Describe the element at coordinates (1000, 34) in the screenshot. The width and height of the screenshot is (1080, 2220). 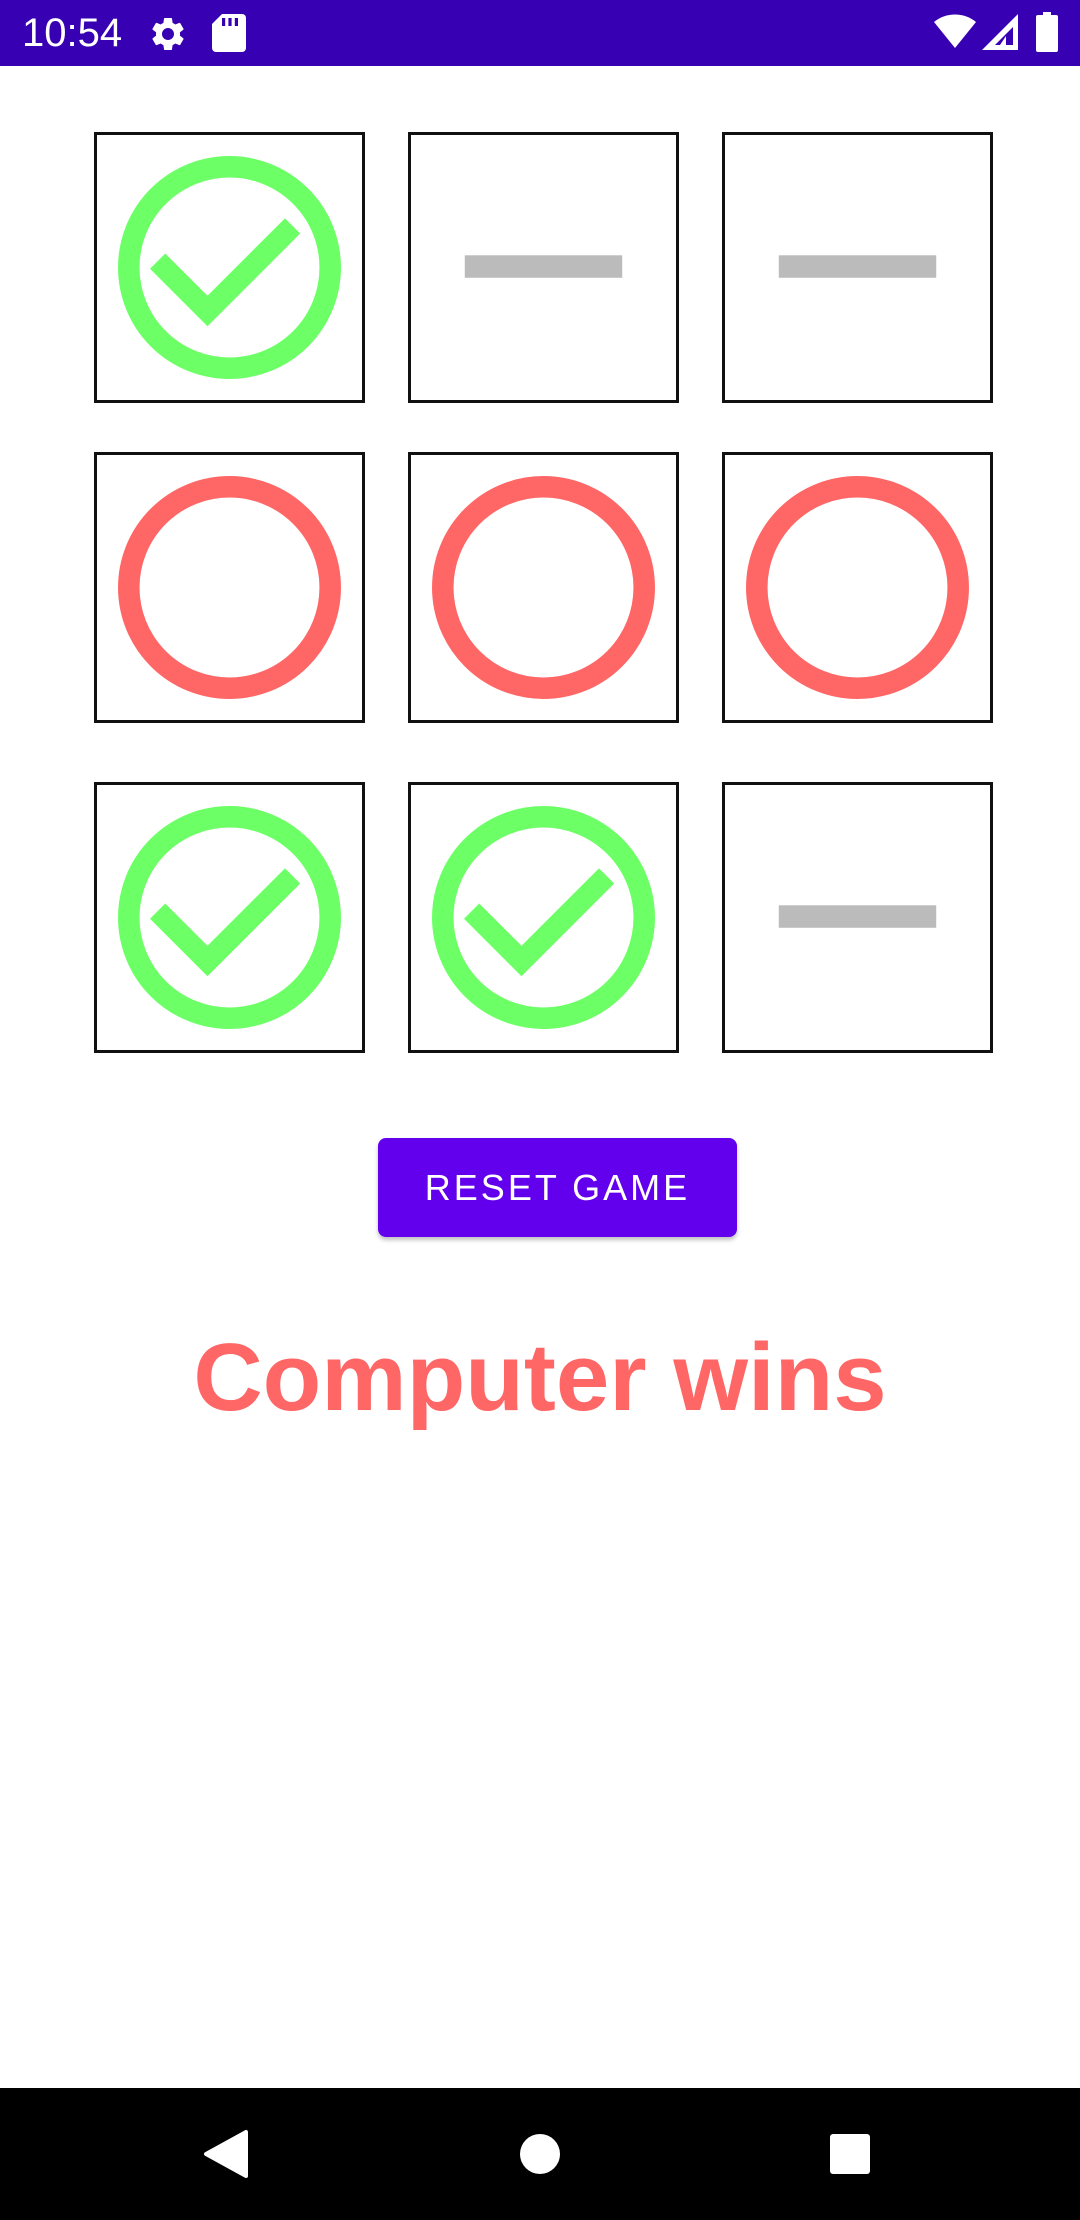
I see `cellular-signal-icon` at that location.